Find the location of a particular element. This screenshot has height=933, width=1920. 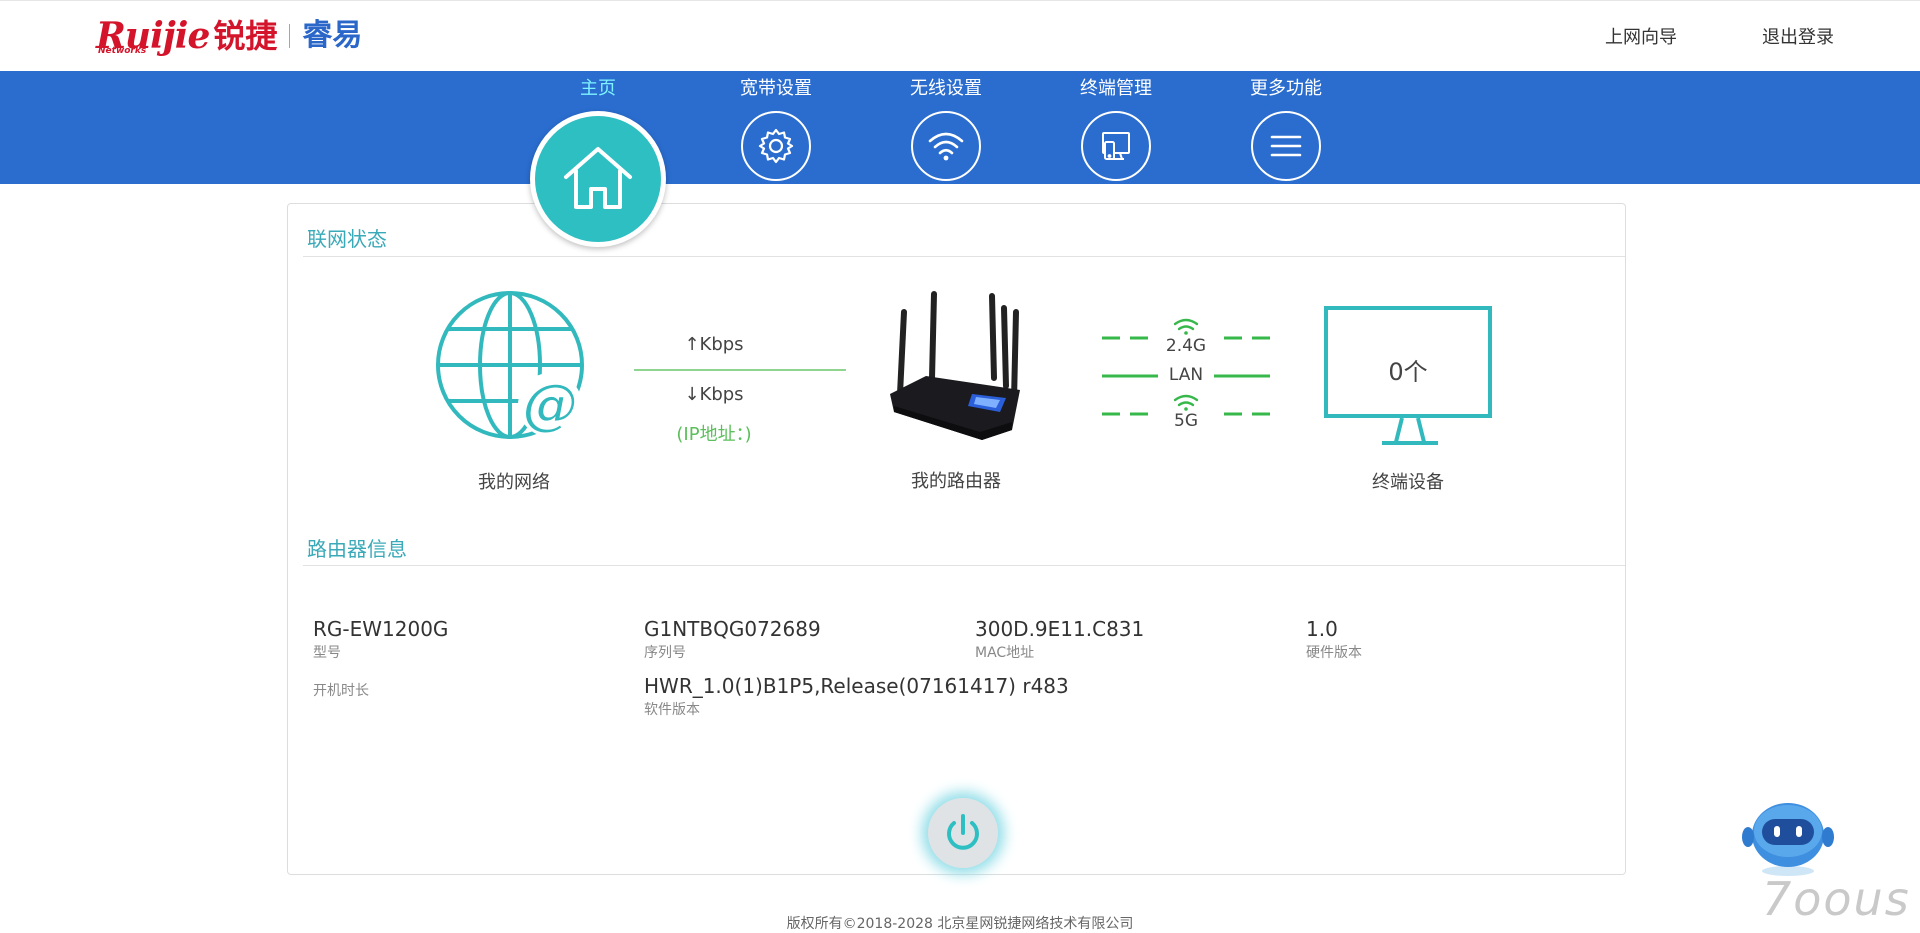

serial-label: 序列号 is located at coordinates (665, 653).